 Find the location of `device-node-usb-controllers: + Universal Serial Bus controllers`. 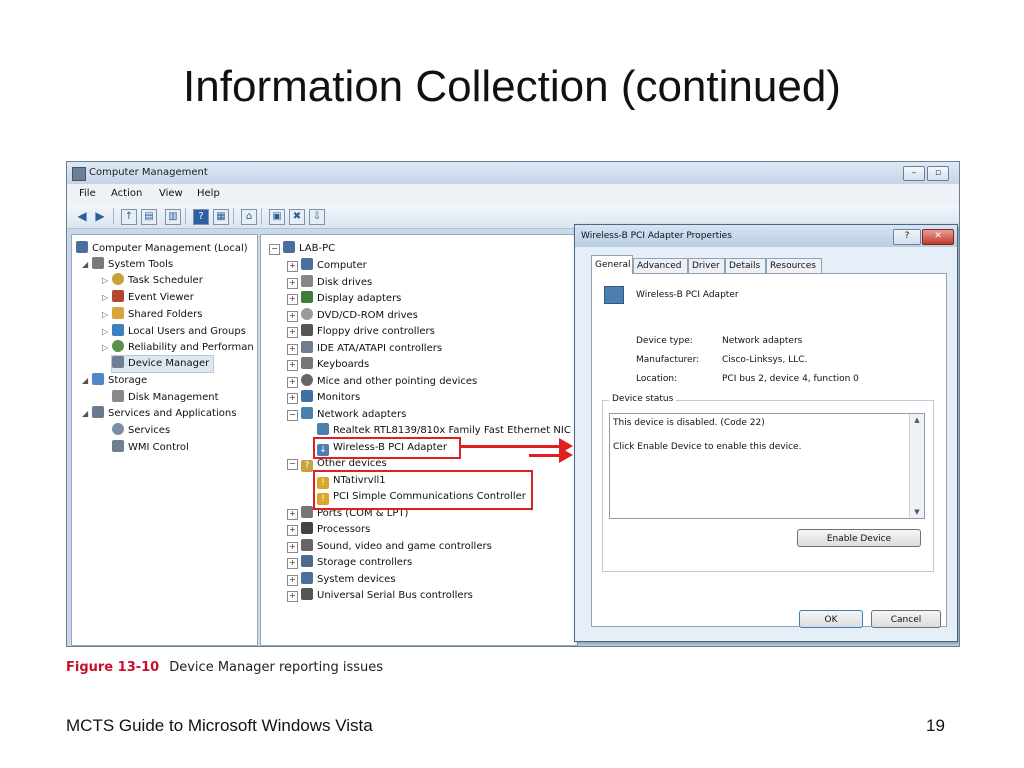

device-node-usb-controllers: + Universal Serial Bus controllers is located at coordinates (380, 596).